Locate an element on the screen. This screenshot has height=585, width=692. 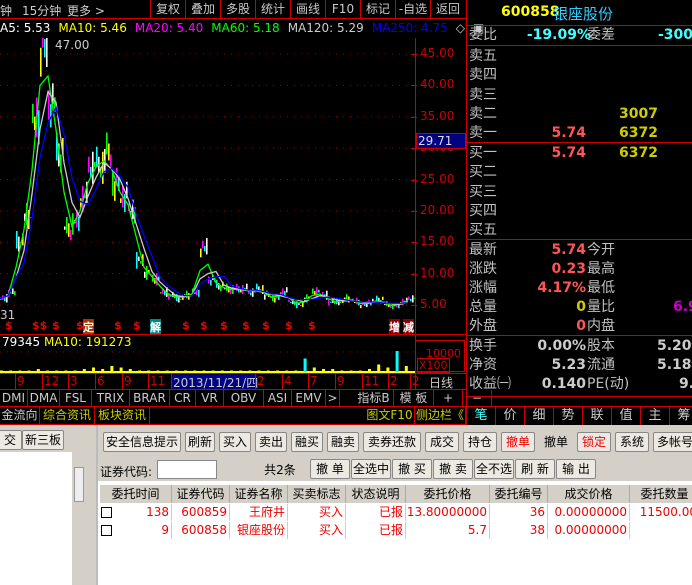
indicator-tab: DMI is located at coordinates (14, 398).